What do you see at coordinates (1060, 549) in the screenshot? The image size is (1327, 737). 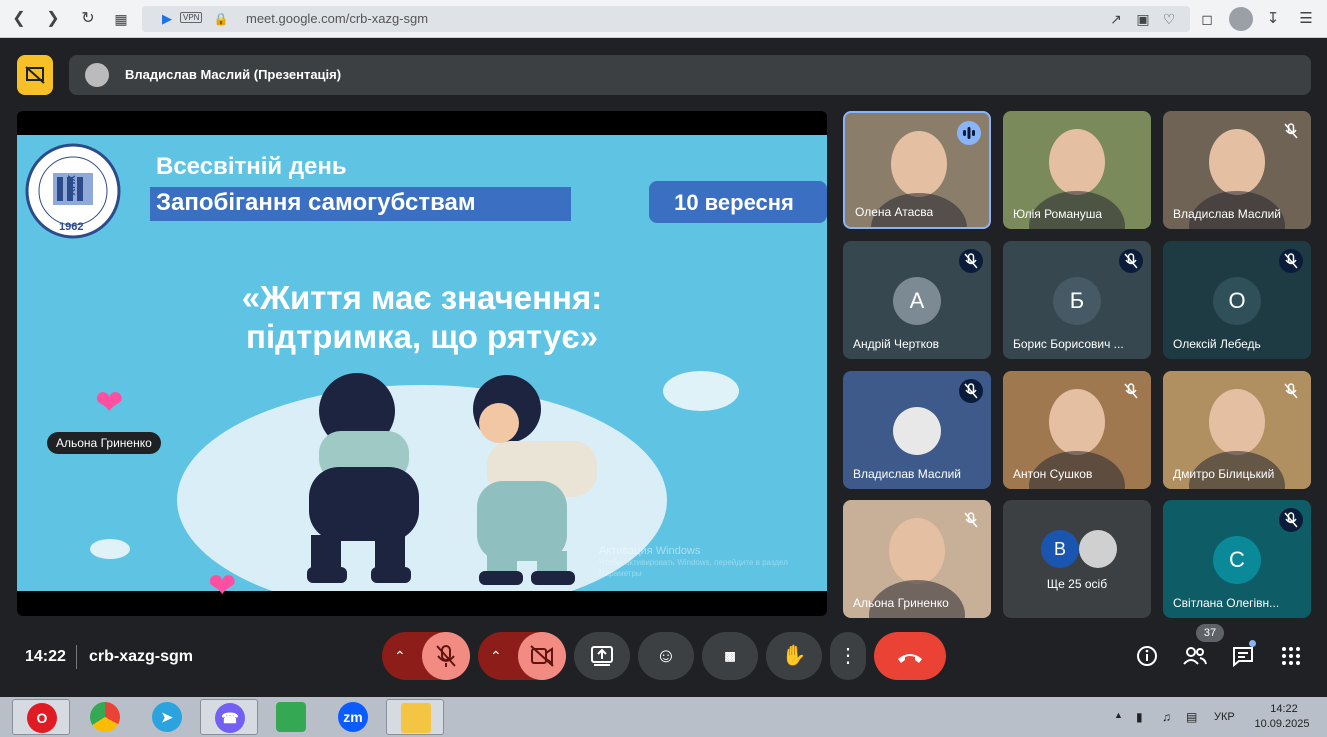 I see `participant-avatar: В` at bounding box center [1060, 549].